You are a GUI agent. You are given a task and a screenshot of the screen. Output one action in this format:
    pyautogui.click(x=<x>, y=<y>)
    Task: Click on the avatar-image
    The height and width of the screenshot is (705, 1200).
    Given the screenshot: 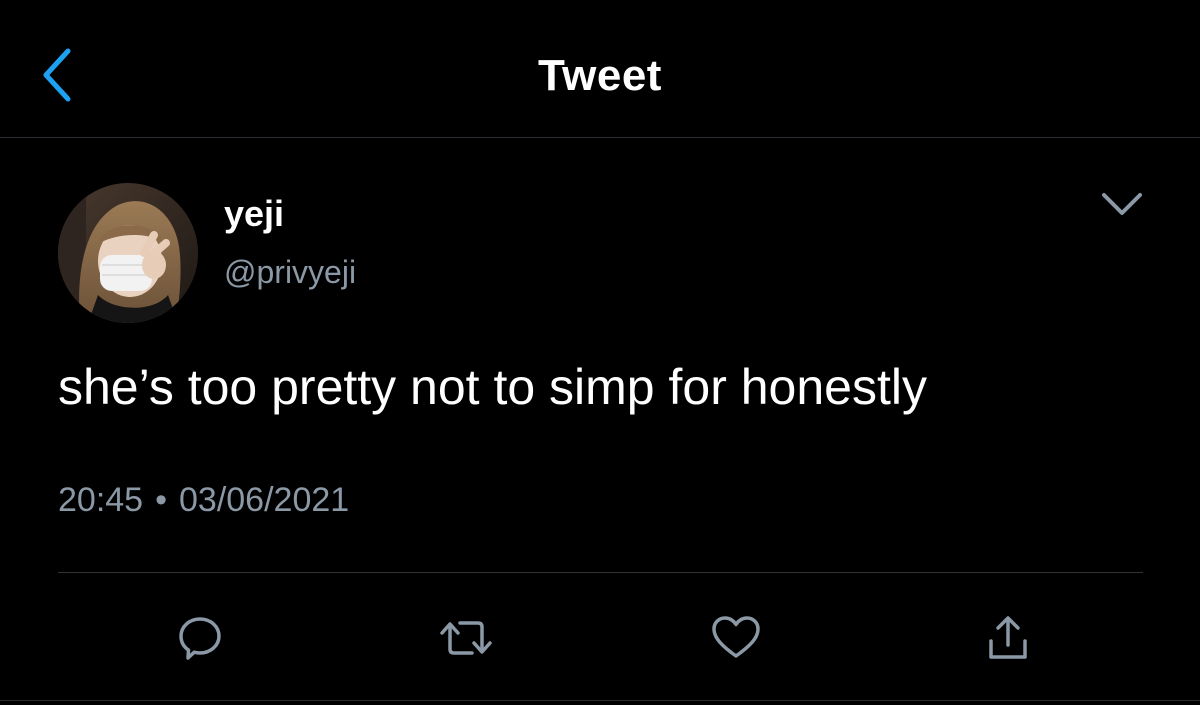 What is the action you would take?
    pyautogui.click(x=128, y=253)
    